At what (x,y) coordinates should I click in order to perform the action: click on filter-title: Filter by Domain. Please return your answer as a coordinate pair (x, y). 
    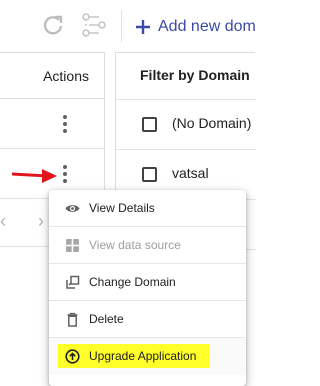
    Looking at the image, I should click on (195, 75).